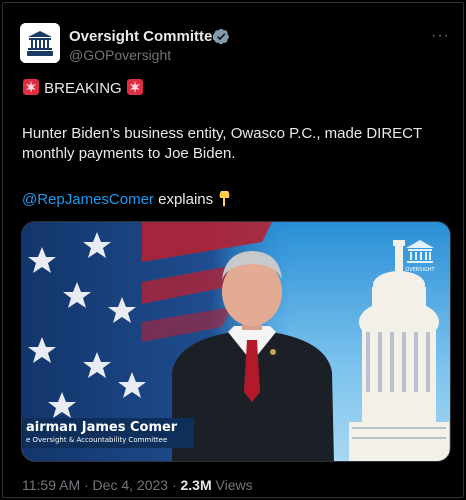 The width and height of the screenshot is (466, 500). I want to click on committee-logo-icon, so click(40, 43).